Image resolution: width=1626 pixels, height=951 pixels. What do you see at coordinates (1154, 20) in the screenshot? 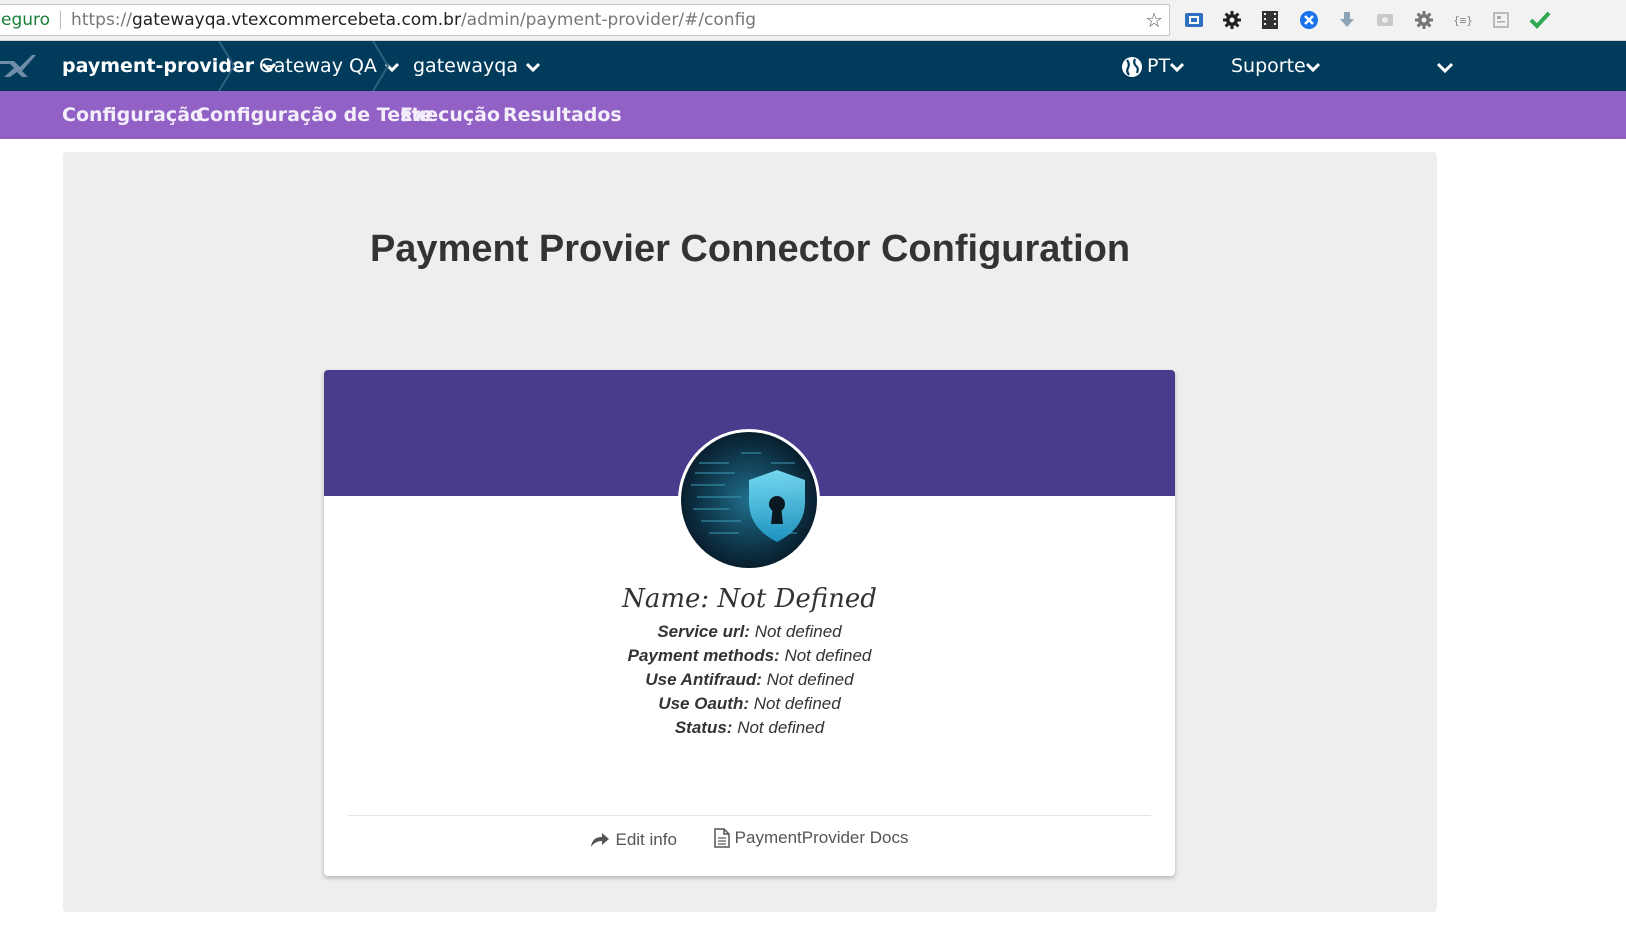
I see `bookmark-star-icon: ☆` at bounding box center [1154, 20].